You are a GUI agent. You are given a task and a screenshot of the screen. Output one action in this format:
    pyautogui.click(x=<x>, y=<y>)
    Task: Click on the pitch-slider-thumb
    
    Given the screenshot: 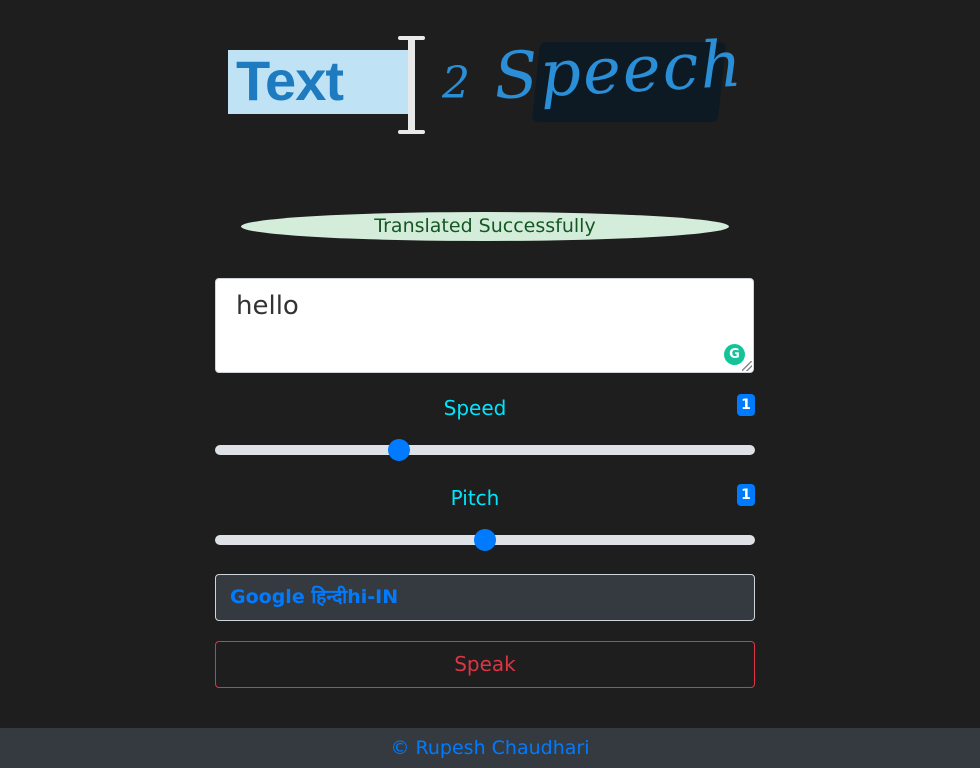 What is the action you would take?
    pyautogui.click(x=485, y=540)
    